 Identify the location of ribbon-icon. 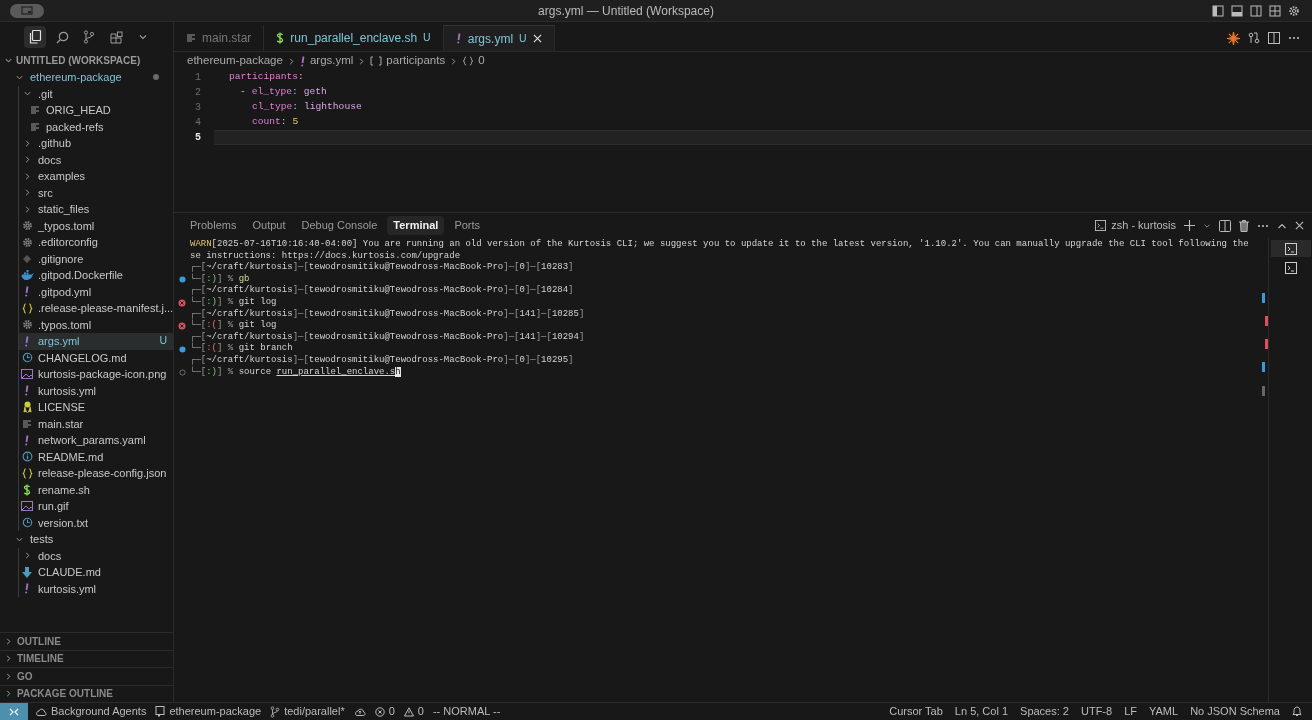
(27, 407).